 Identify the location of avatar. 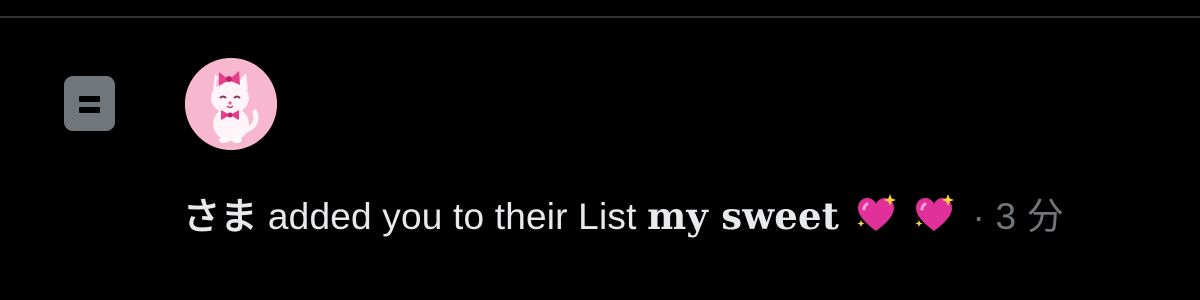
(231, 104).